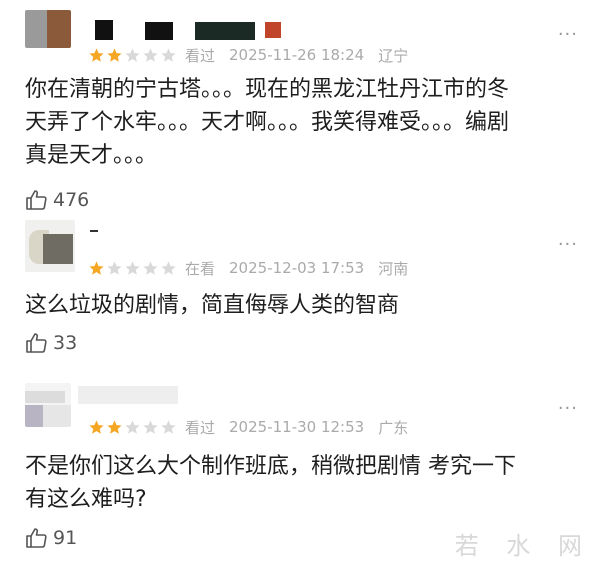 This screenshot has height=565, width=600. Describe the element at coordinates (65, 343) in the screenshot. I see `like-count: 33` at that location.